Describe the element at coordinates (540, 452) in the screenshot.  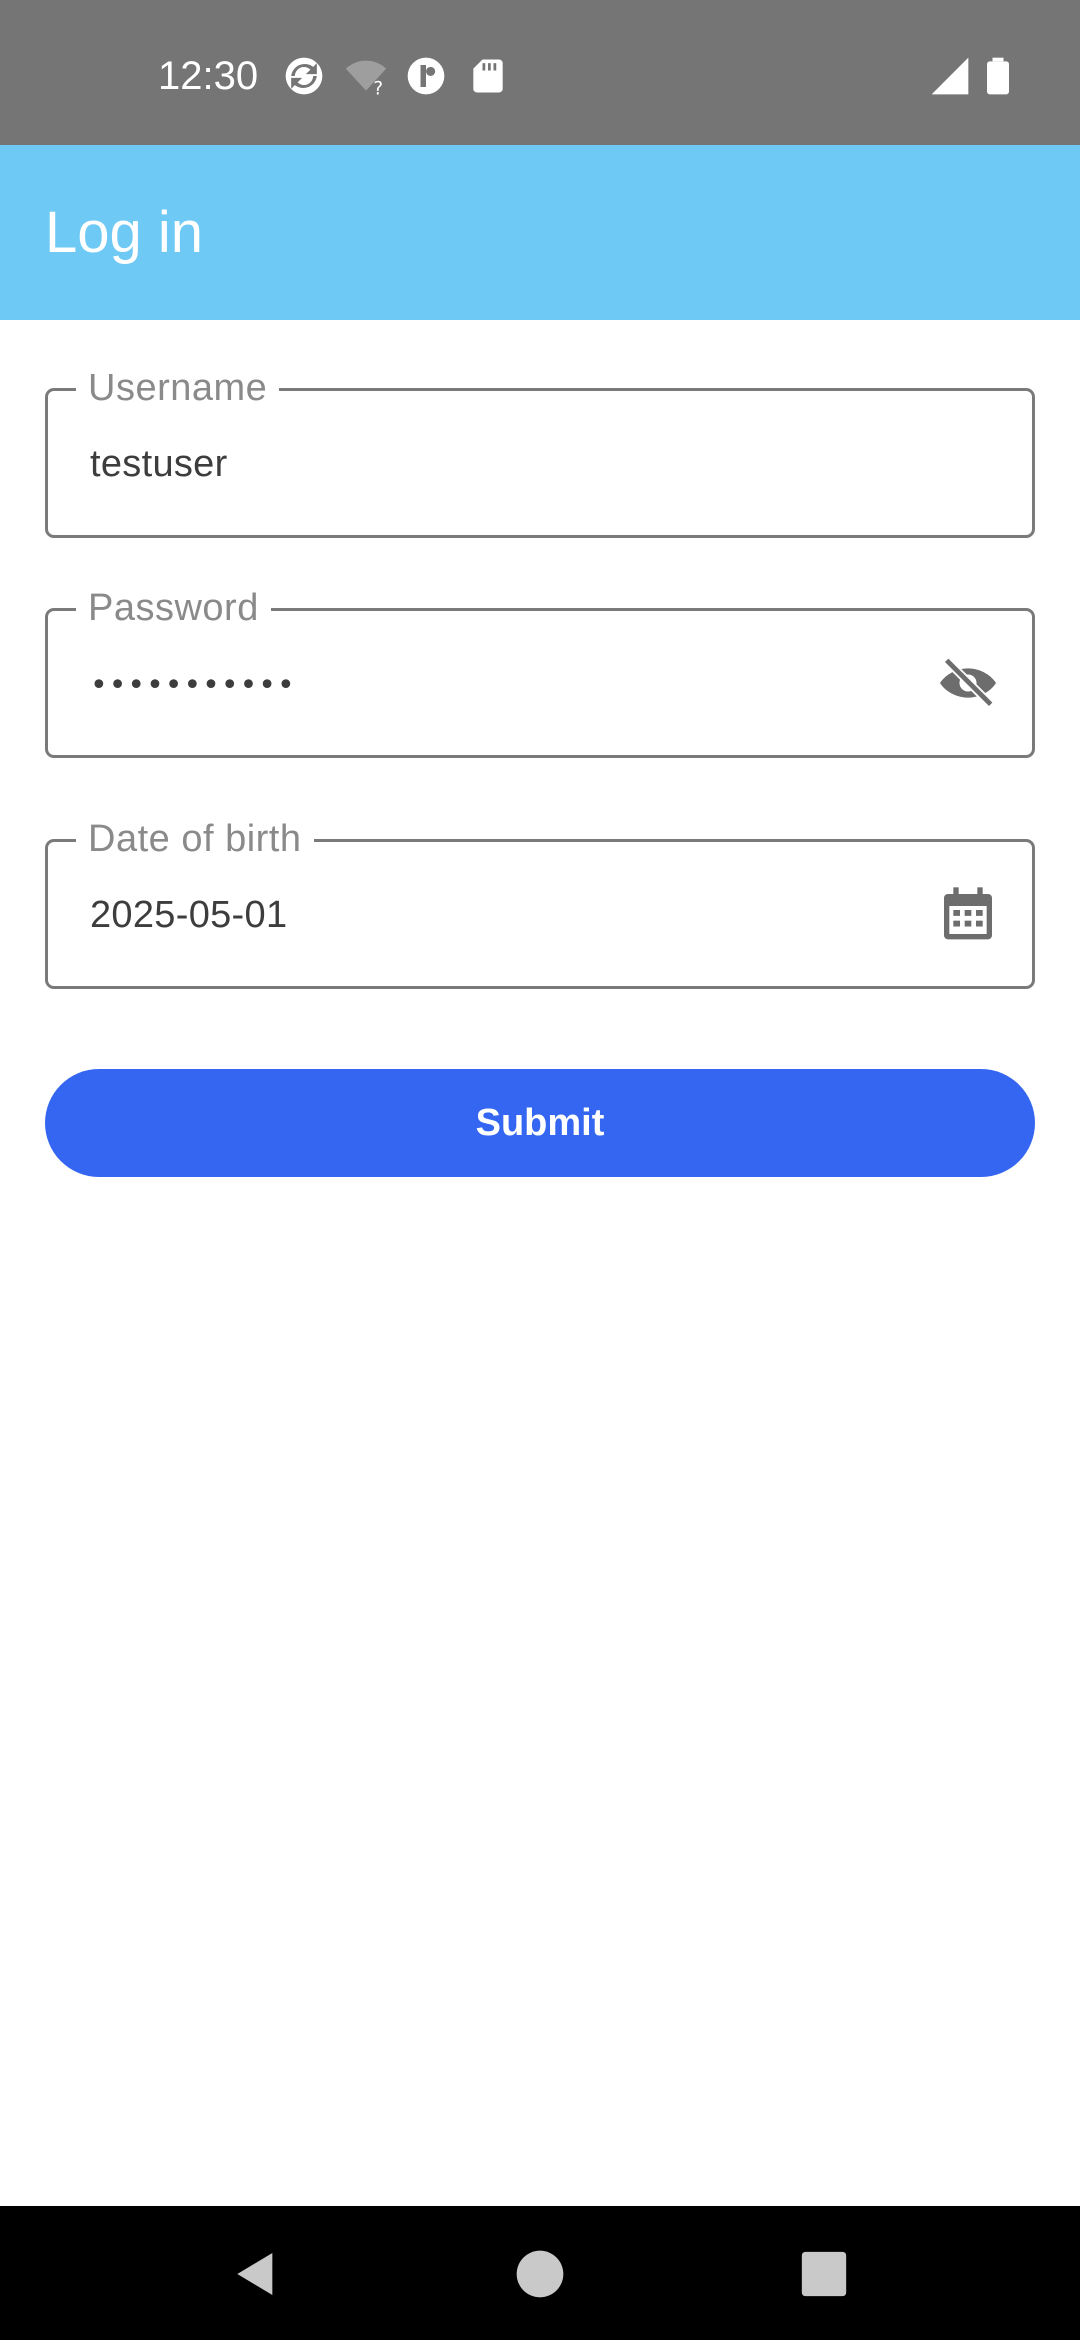
I see `username-field: Username testuser` at that location.